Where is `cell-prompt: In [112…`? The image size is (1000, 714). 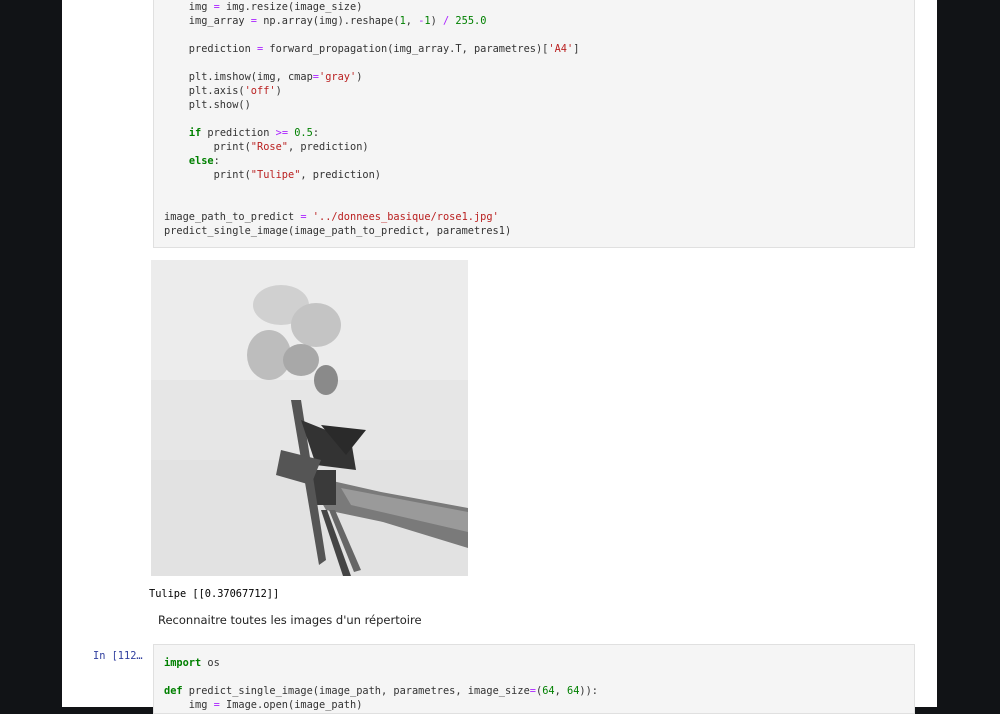
cell-prompt: In [112… is located at coordinates (118, 656).